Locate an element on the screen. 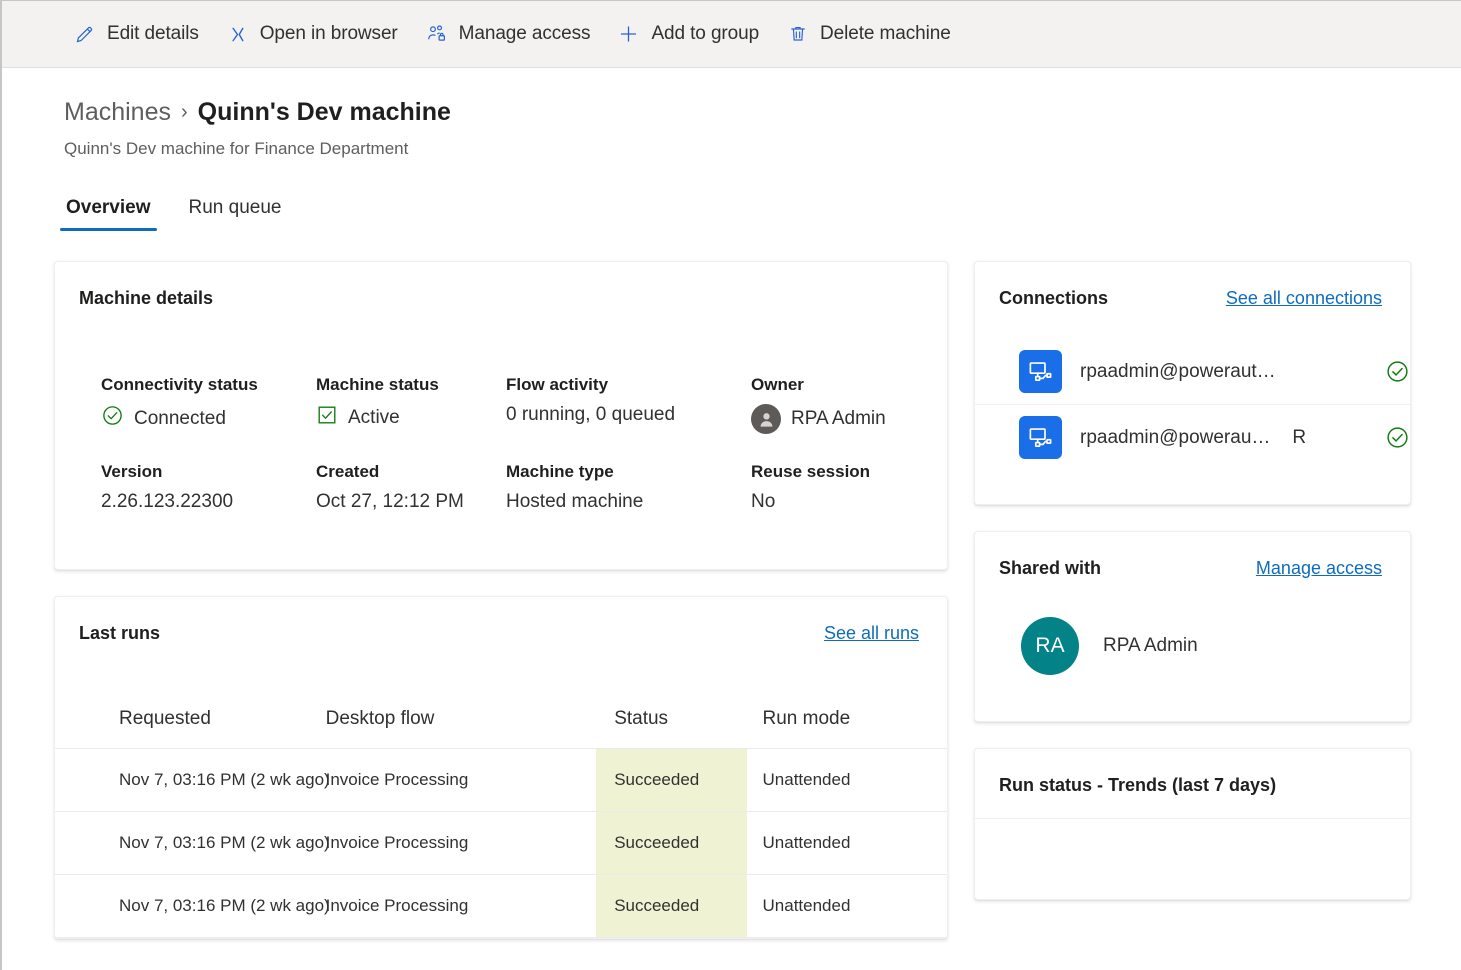 The width and height of the screenshot is (1461, 970). plus-icon is located at coordinates (628, 34).